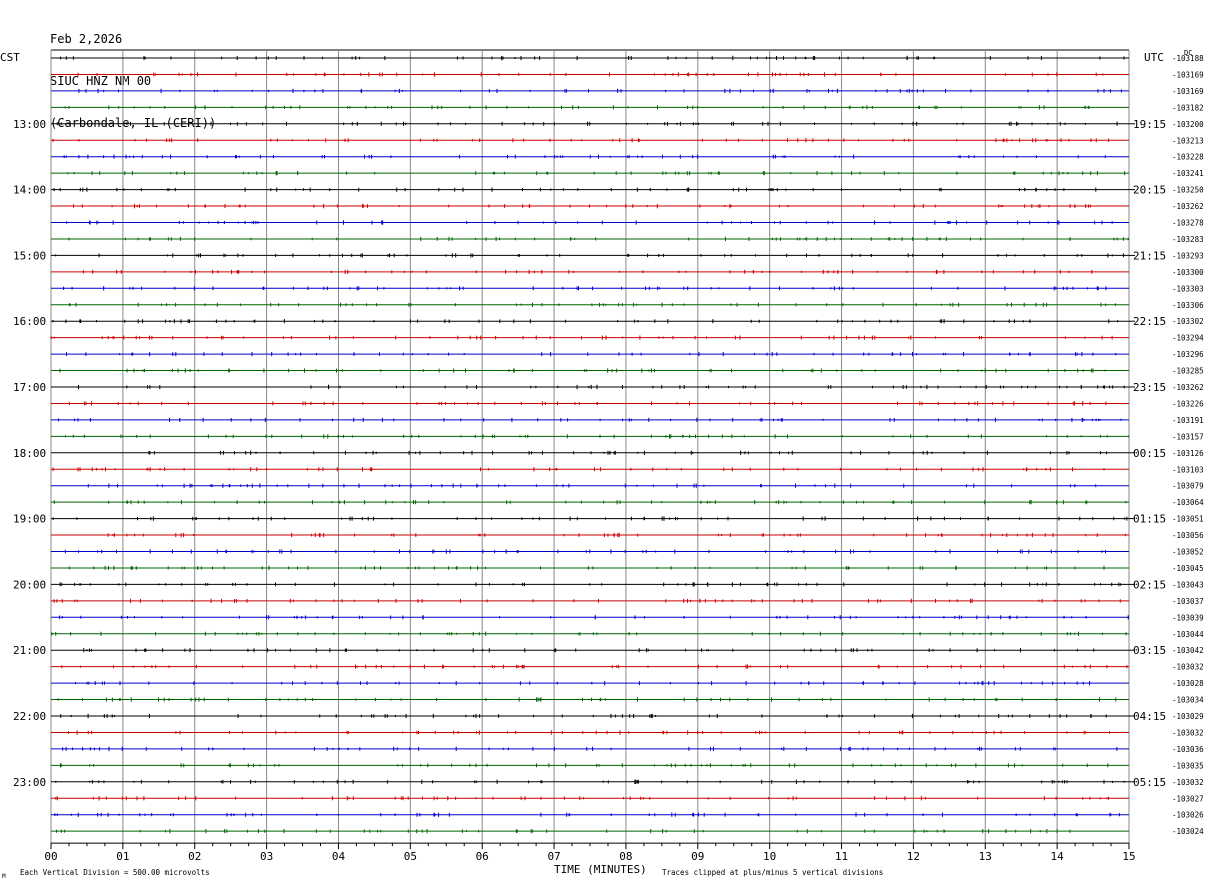 The height and width of the screenshot is (886, 1210). Describe the element at coordinates (29, 519) in the screenshot. I see `left-hour-label: 19:00` at that location.